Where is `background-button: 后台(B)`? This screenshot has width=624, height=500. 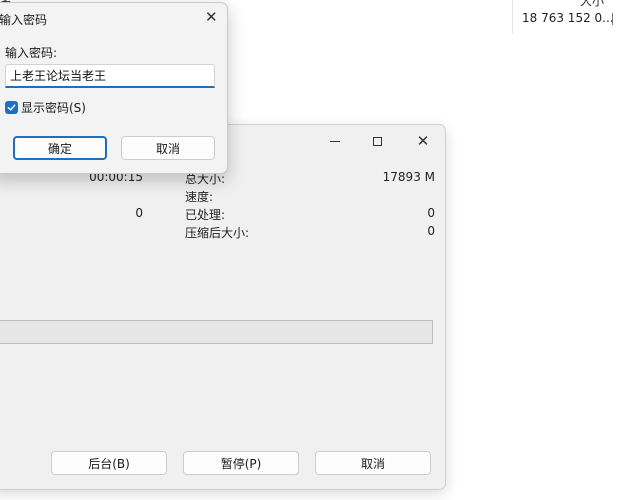
background-button: 后台(B) is located at coordinates (109, 463).